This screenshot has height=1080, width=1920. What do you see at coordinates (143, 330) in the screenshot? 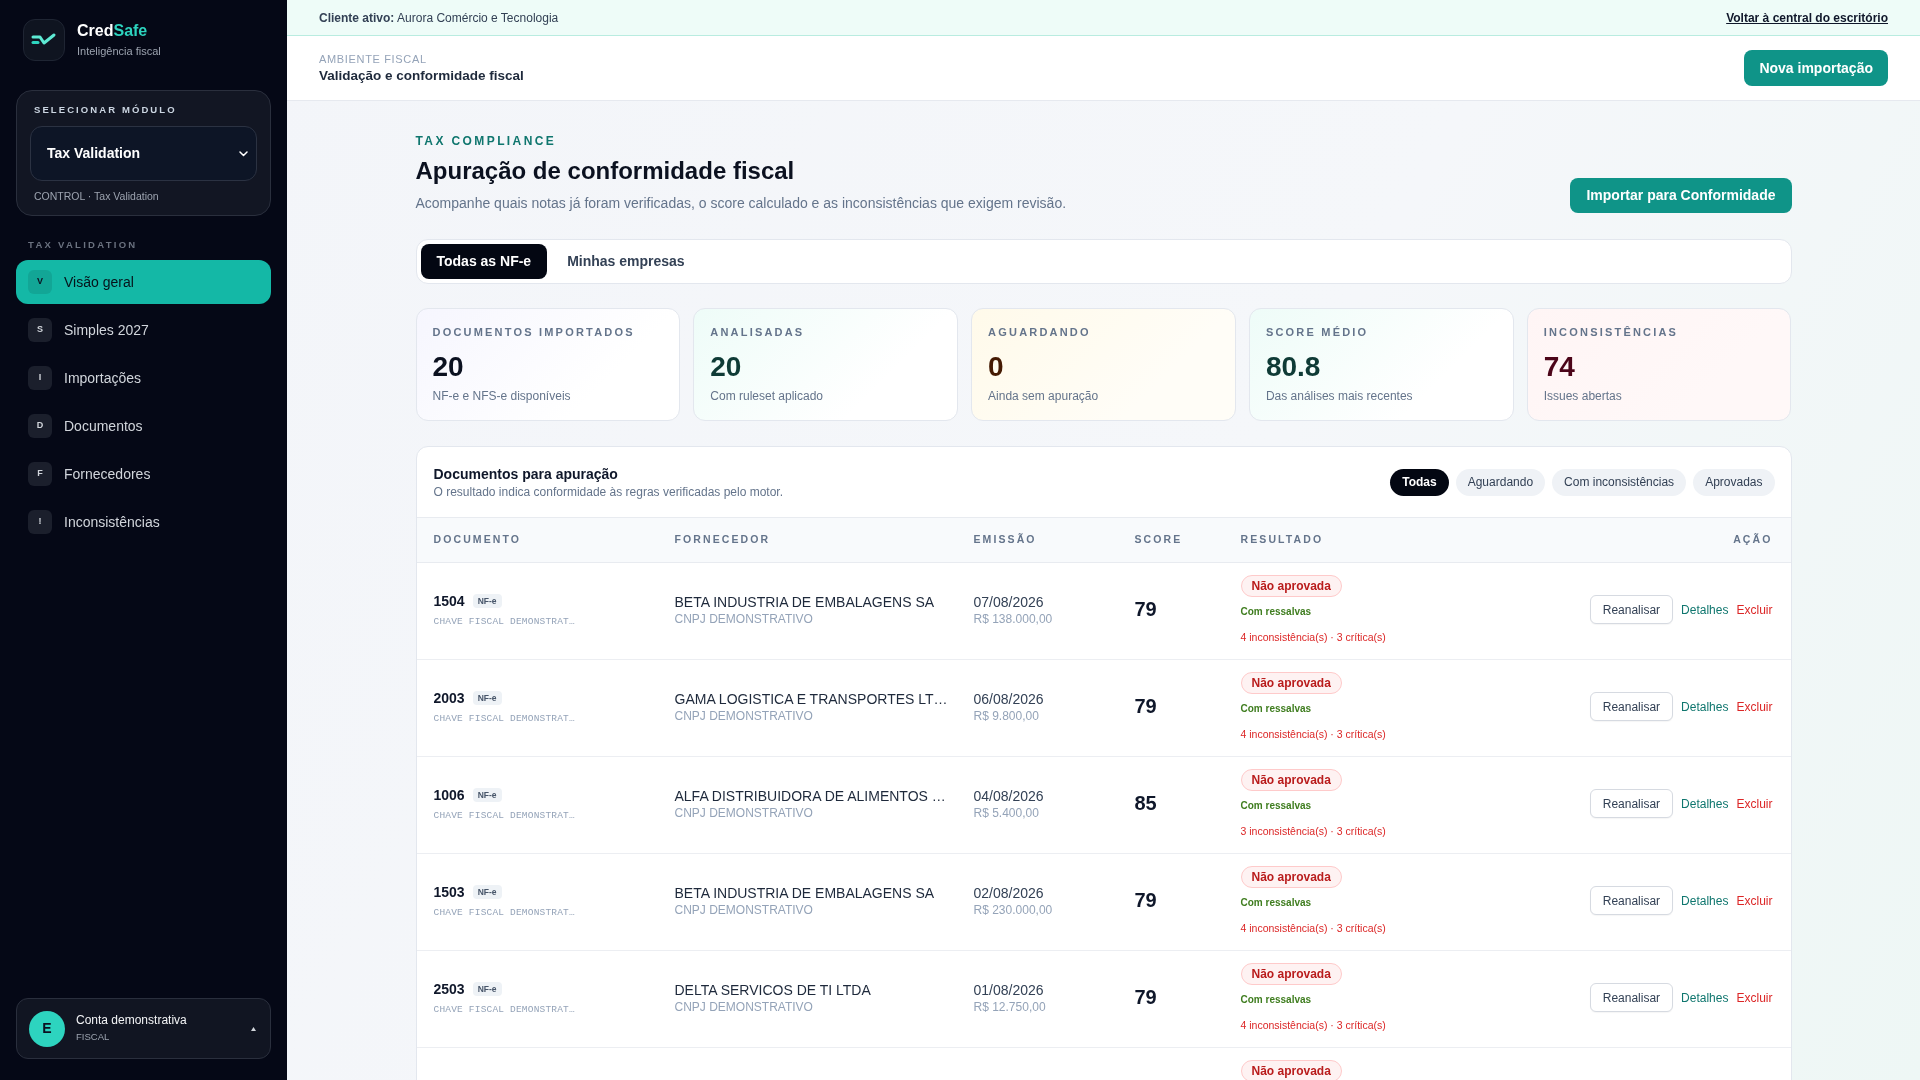
I see `nav-item: S Simples 2027` at bounding box center [143, 330].